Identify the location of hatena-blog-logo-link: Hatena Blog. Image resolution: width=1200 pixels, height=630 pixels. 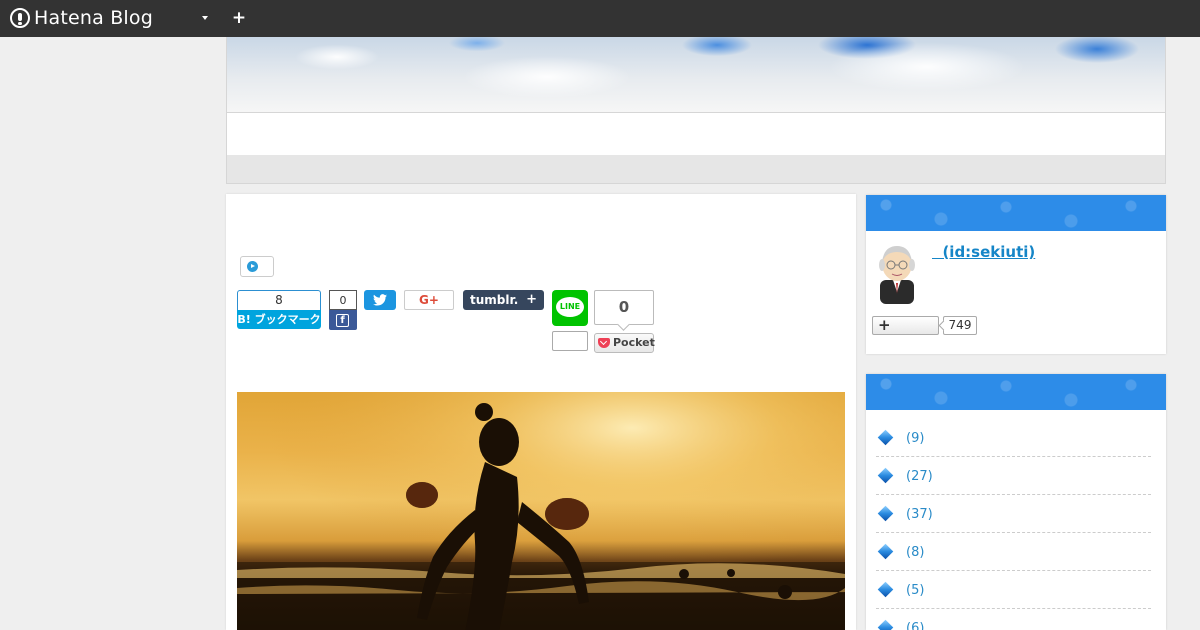
(81, 18).